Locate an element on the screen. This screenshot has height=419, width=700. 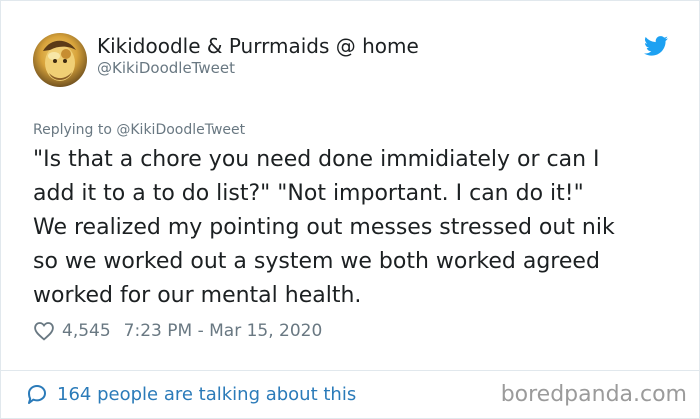
footer-divider is located at coordinates (350, 370).